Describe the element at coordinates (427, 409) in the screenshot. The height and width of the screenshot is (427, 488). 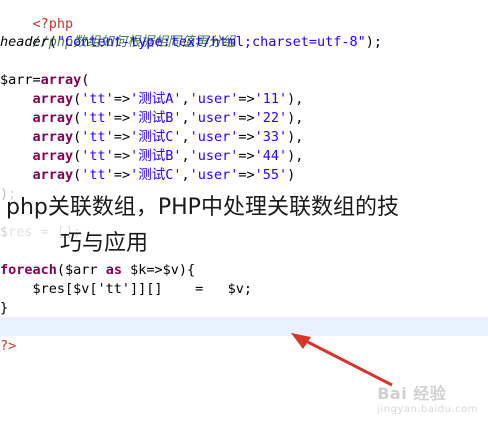
I see `watermark-url: jingyan.baidu.com` at that location.